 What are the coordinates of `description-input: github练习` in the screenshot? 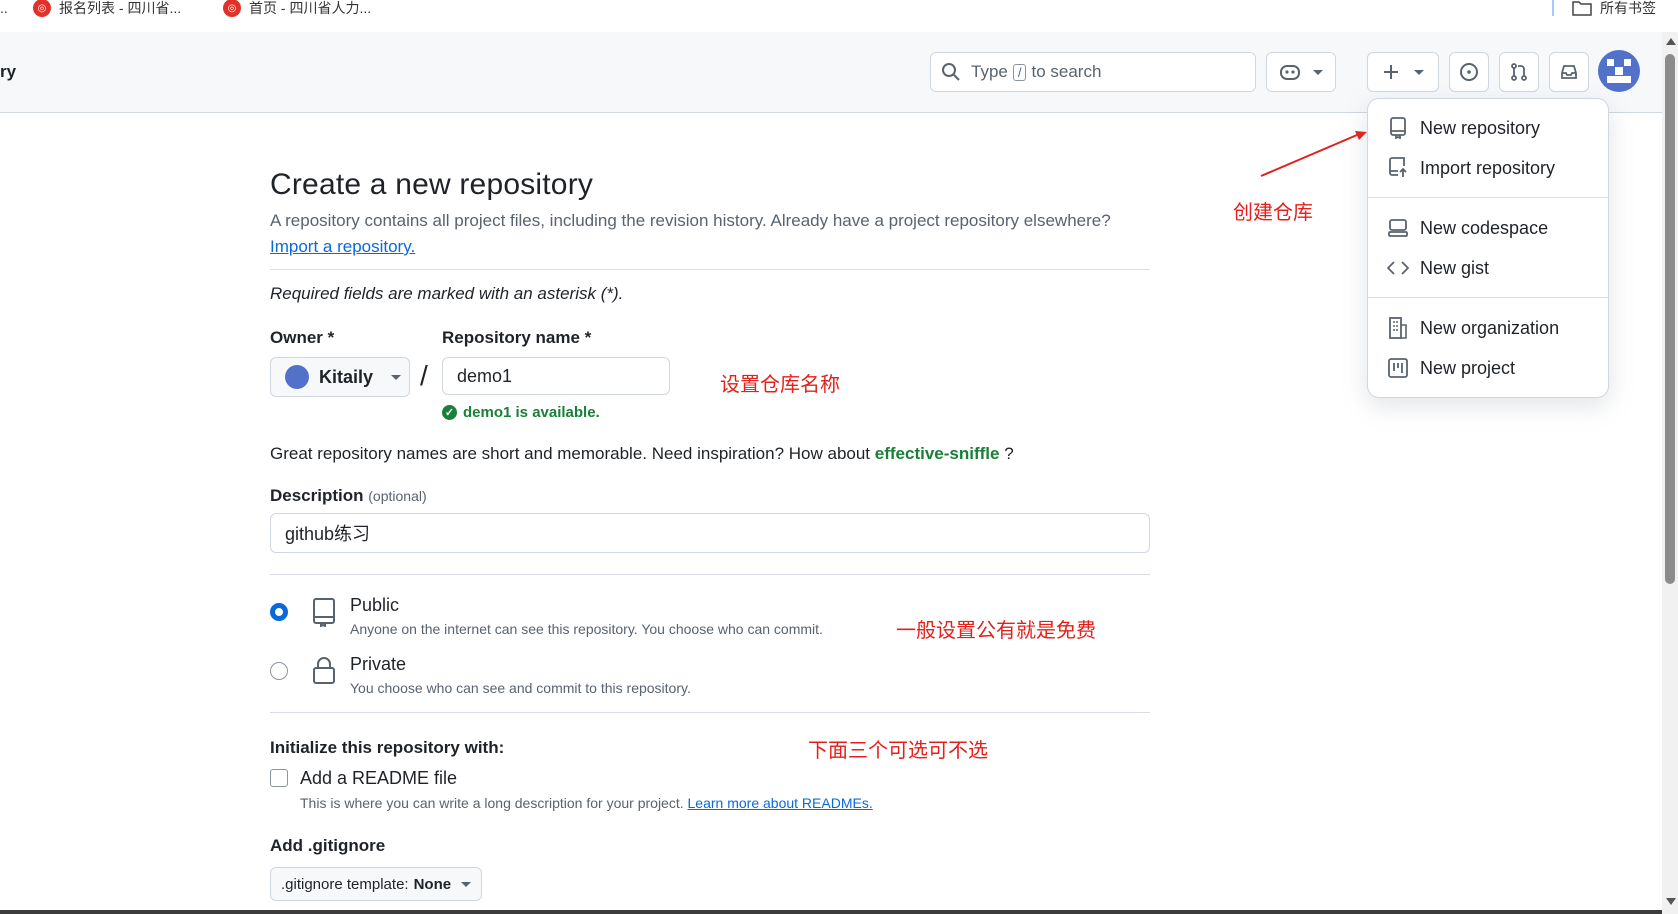 It's located at (710, 533).